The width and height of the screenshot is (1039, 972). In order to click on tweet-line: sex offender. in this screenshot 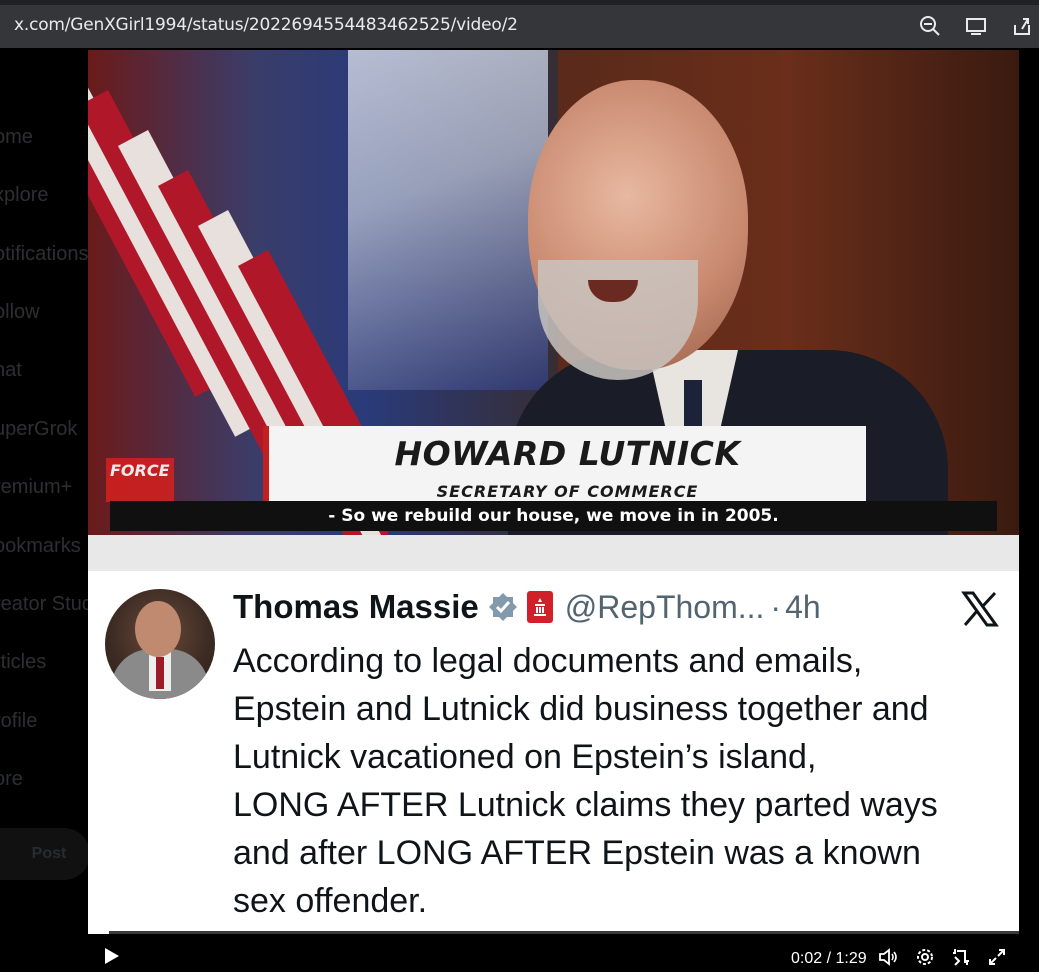, I will do `click(330, 901)`.